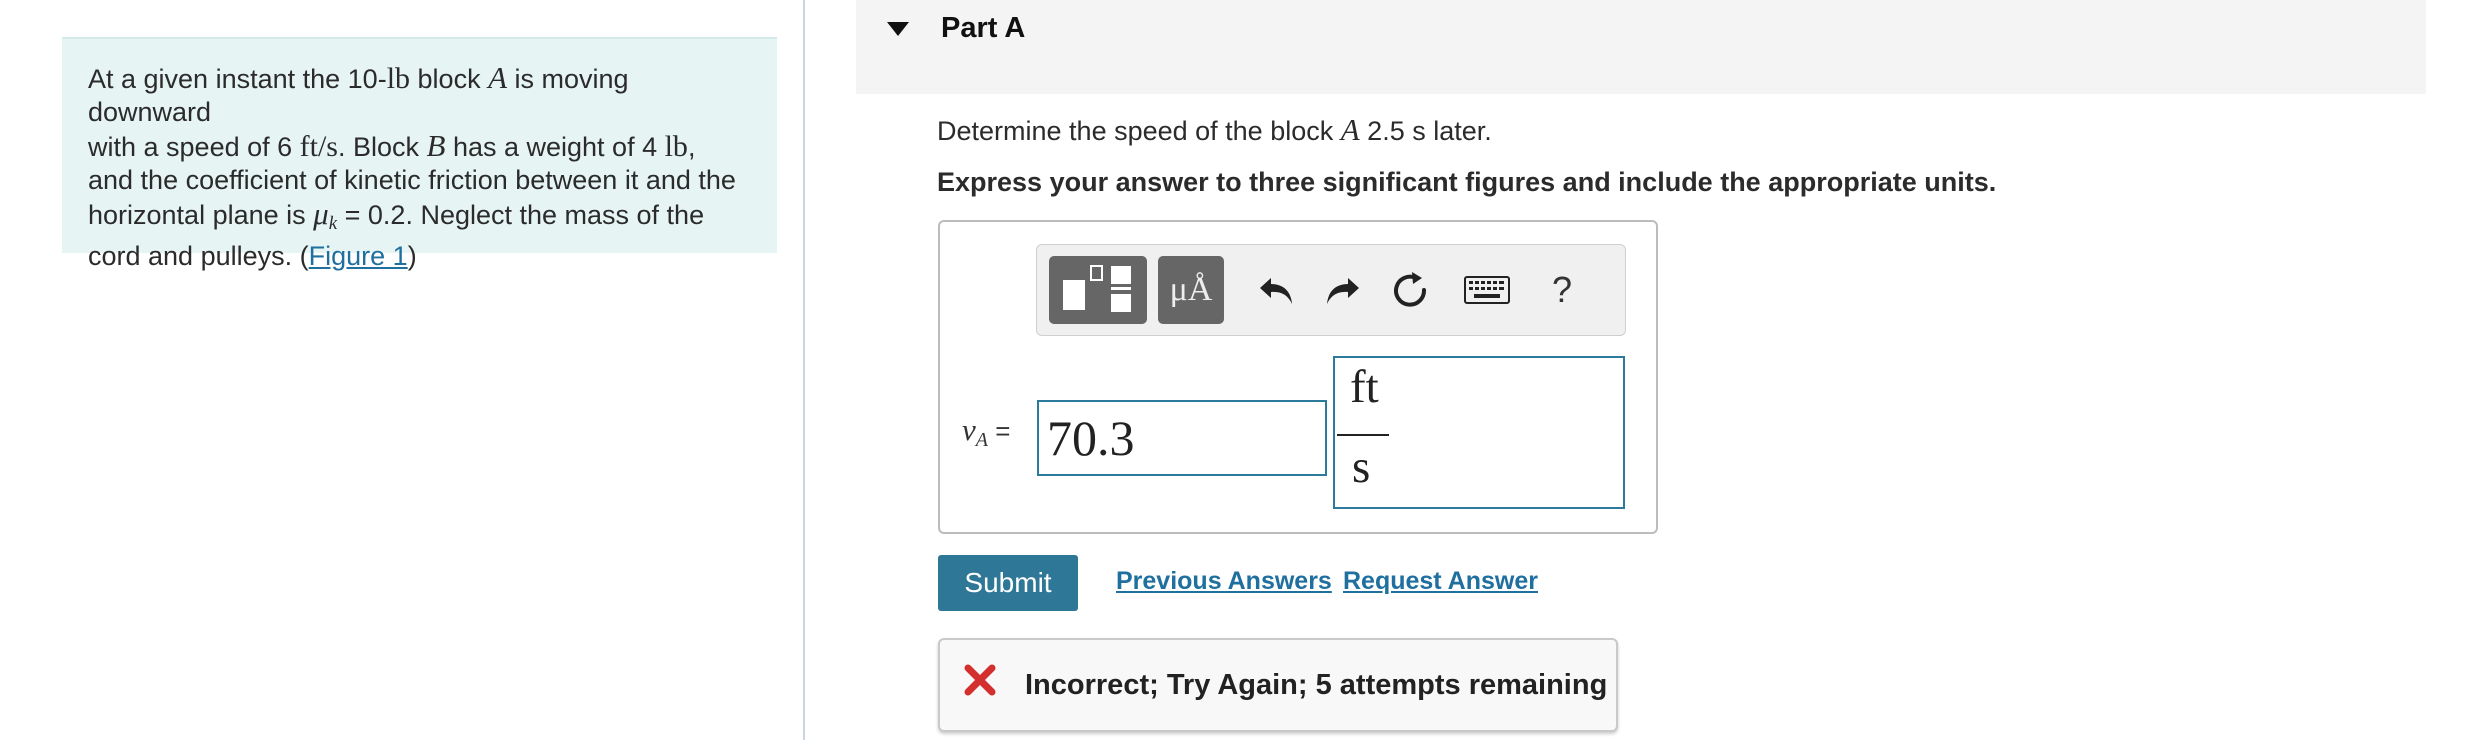 Image resolution: width=2468 pixels, height=740 pixels. I want to click on reset-button, so click(1409, 290).